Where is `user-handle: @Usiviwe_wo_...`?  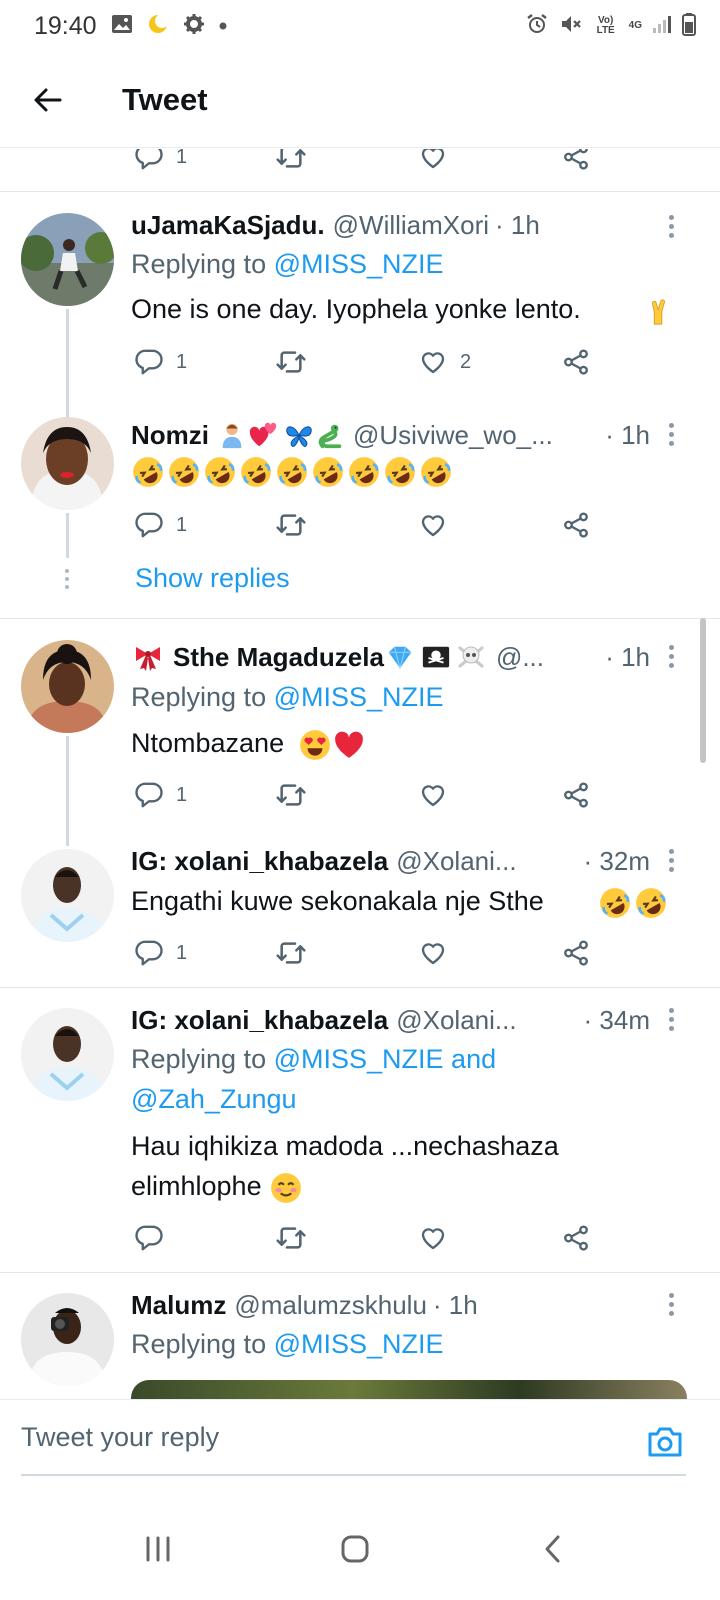 user-handle: @Usiviwe_wo_... is located at coordinates (453, 435).